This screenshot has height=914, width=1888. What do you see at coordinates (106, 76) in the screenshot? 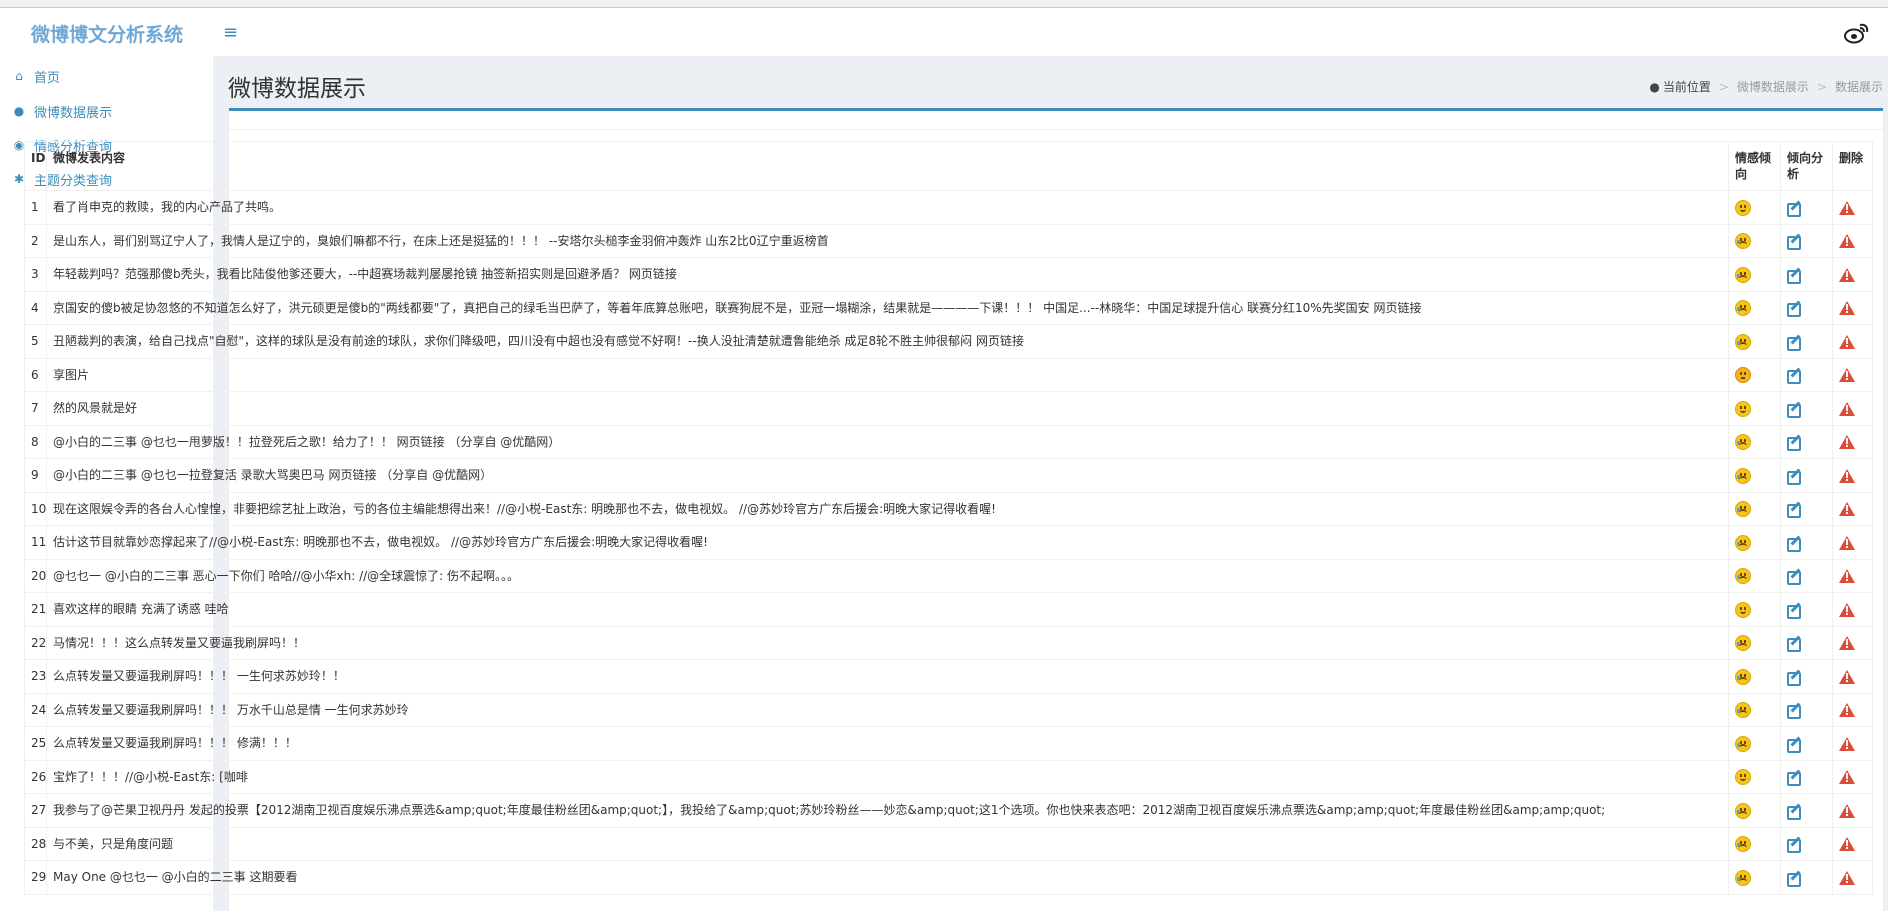
I see `sidebar-item-home: ⌂ 首页` at bounding box center [106, 76].